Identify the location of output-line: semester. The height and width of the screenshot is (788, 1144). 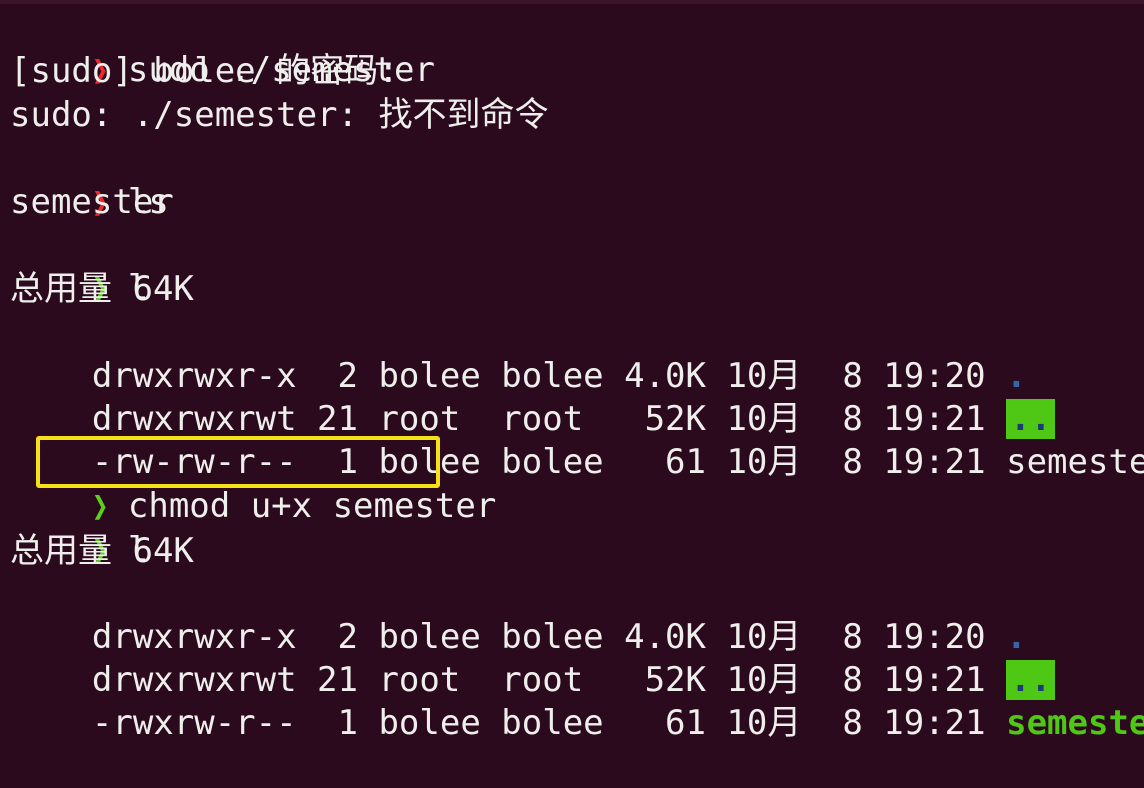
(92, 202).